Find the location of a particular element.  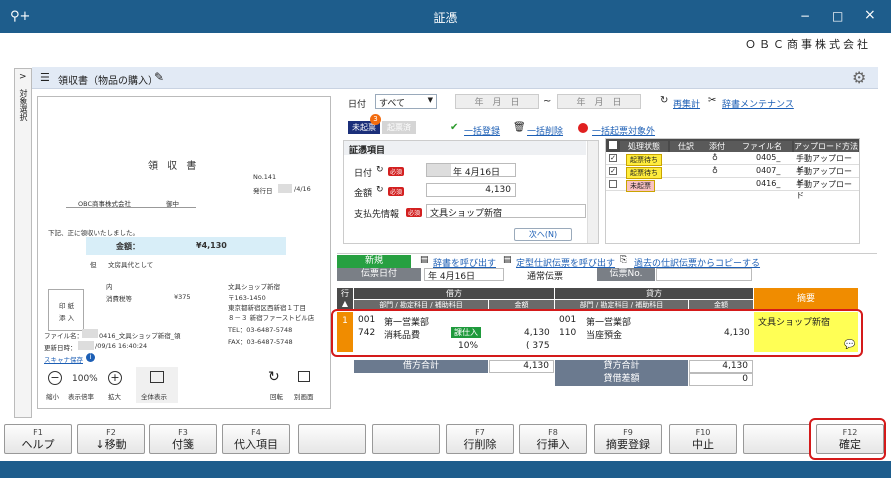

fkey-f8: F8 行挿入 is located at coordinates (553, 439).